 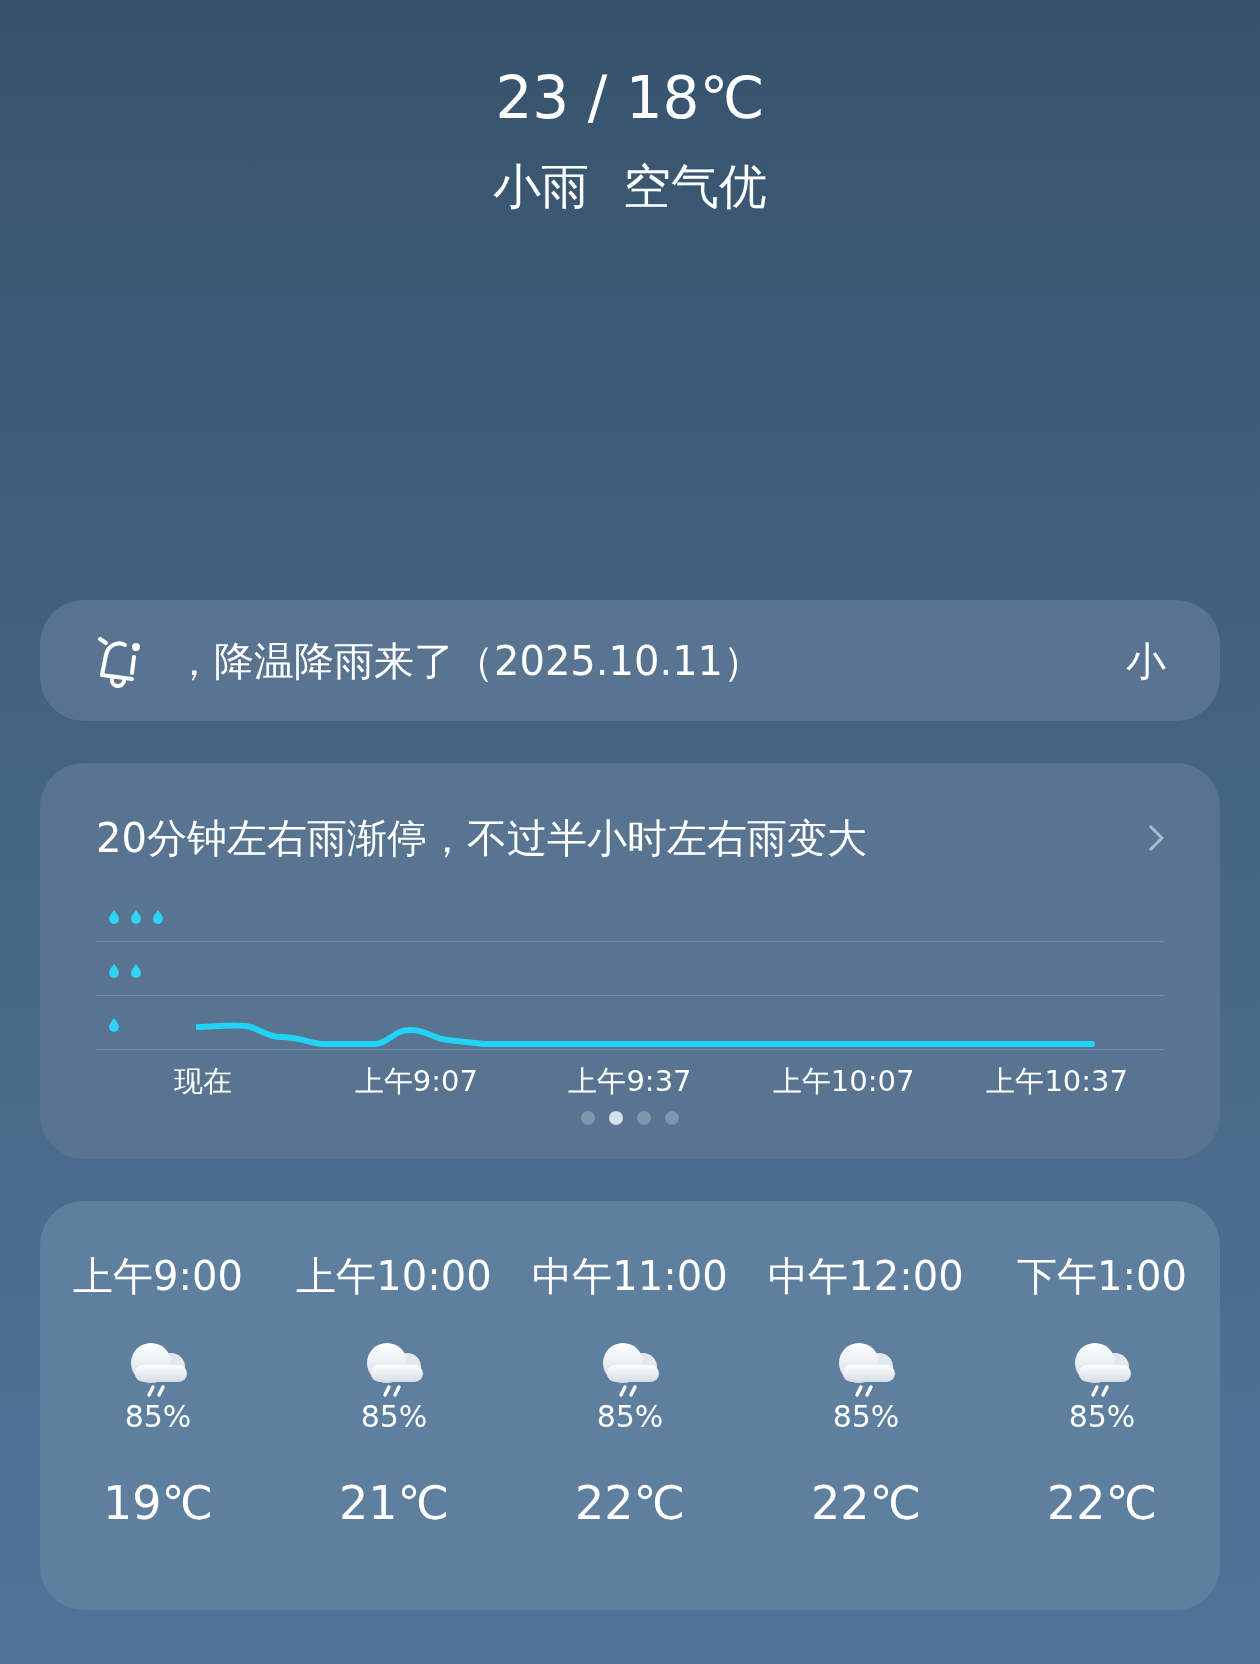 I want to click on hour-time: 上午10:00, so click(x=394, y=1276).